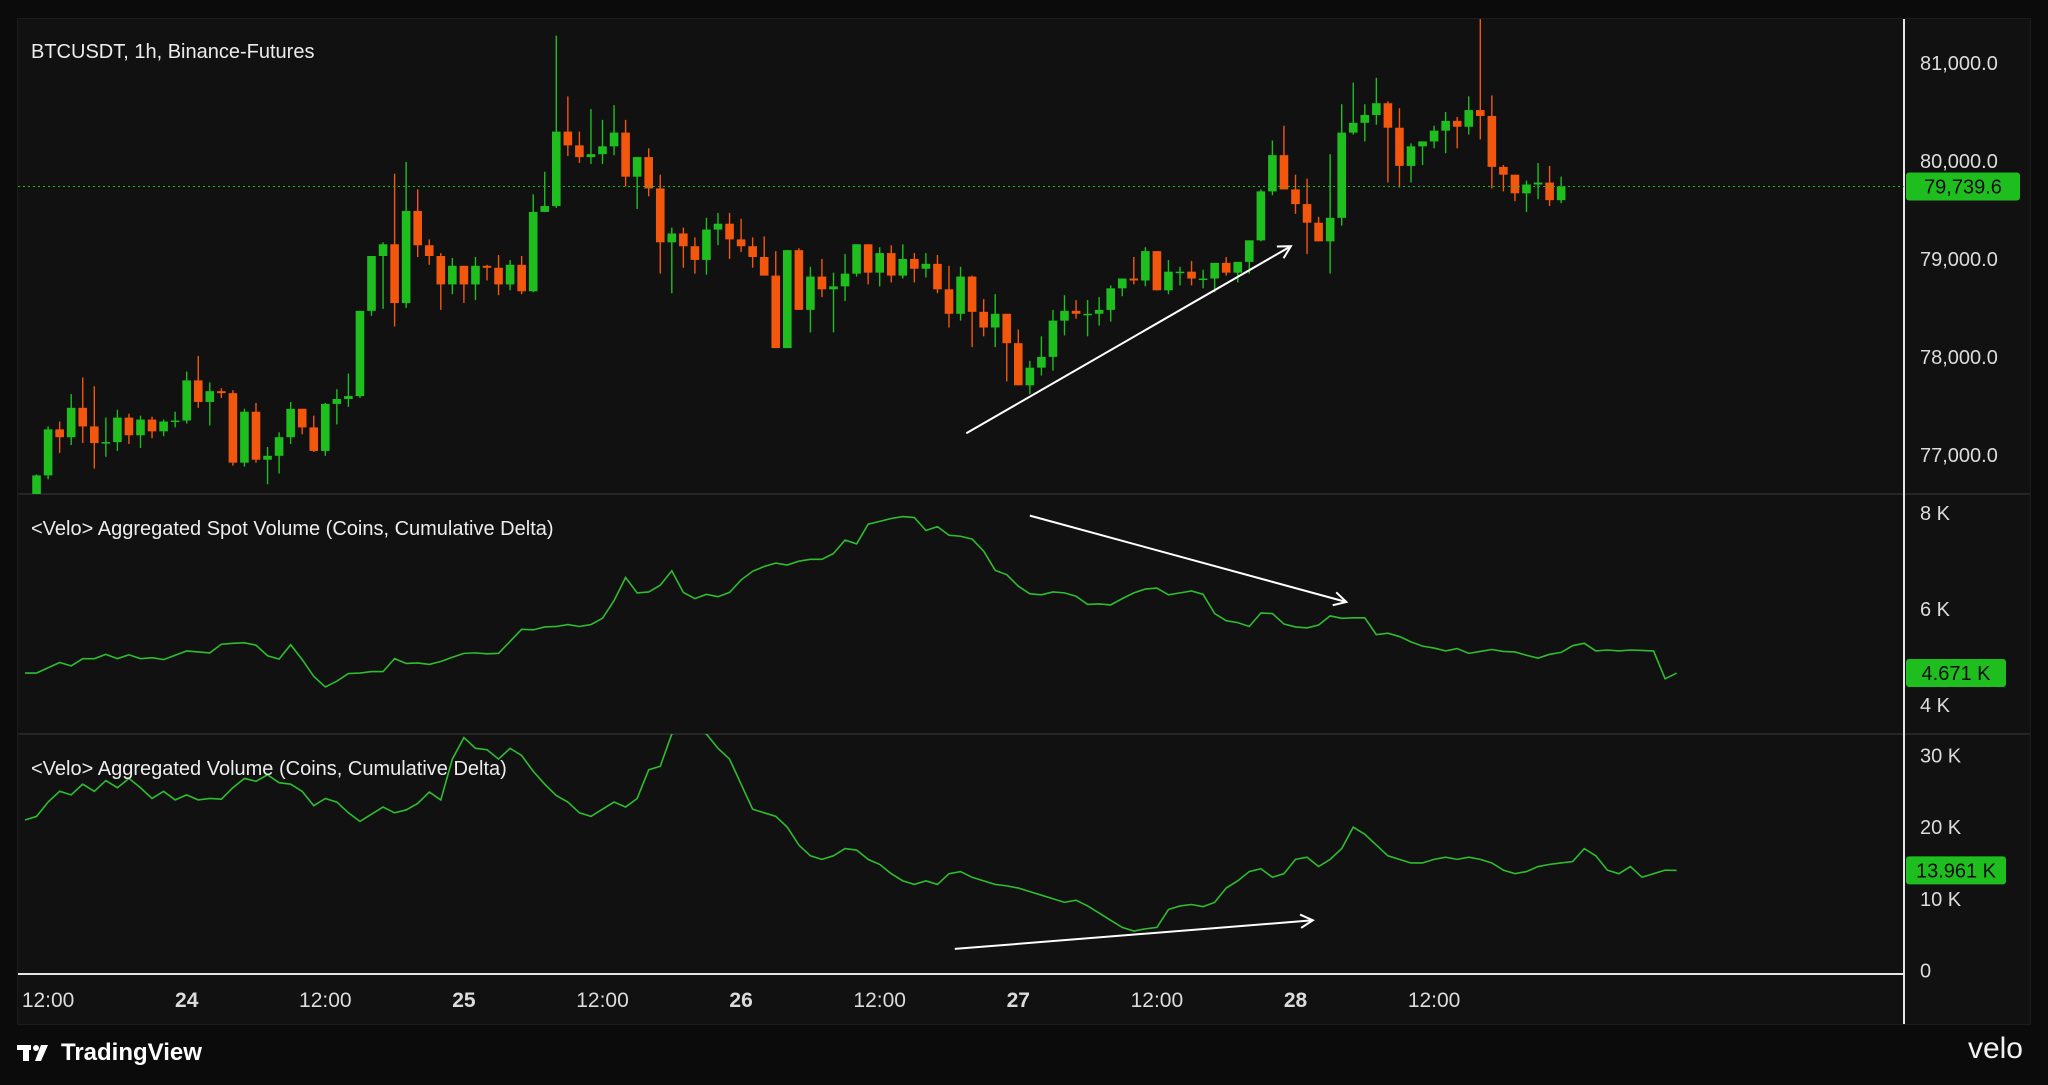 This screenshot has width=2048, height=1085. I want to click on trend-arrow-spot, so click(1188, 558).